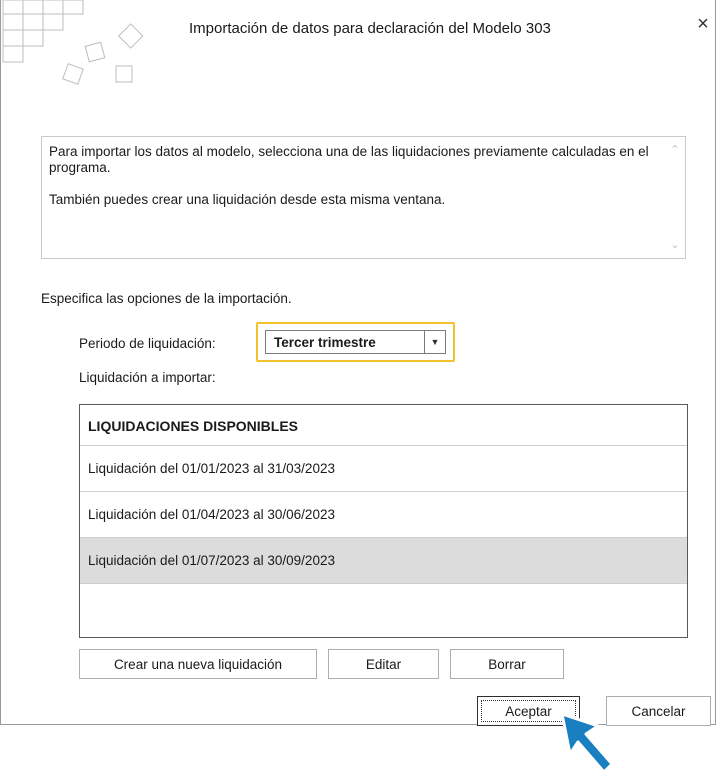  What do you see at coordinates (383, 515) in the screenshot?
I see `list-item: Liquidación del 01/04/2023 al 30/06/2023` at bounding box center [383, 515].